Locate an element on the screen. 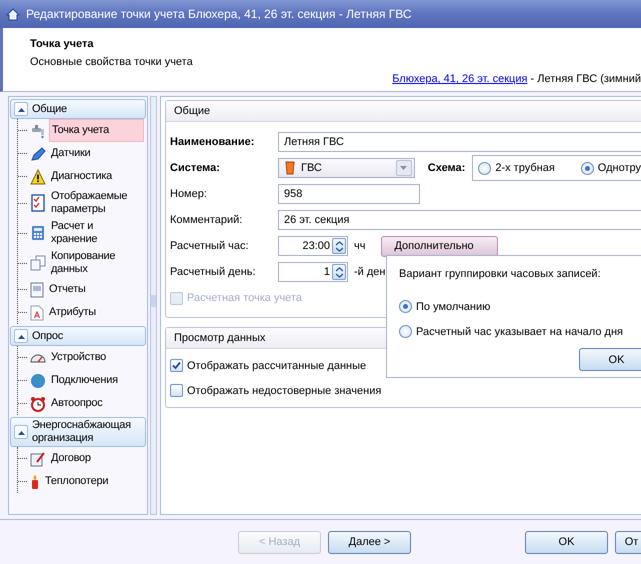 The image size is (641, 564). field-label: Схема: is located at coordinates (447, 168).